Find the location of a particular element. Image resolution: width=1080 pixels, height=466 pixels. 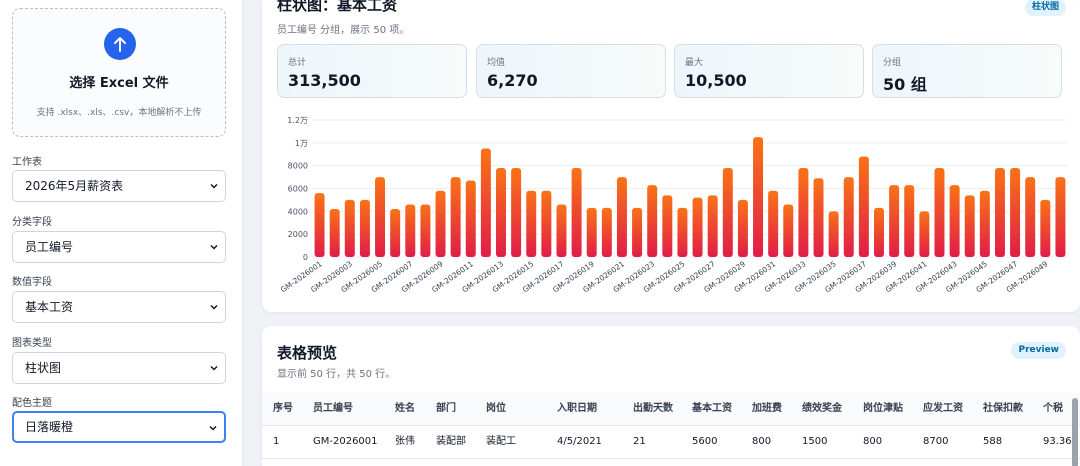

table-cell: 5600 is located at coordinates (705, 441).